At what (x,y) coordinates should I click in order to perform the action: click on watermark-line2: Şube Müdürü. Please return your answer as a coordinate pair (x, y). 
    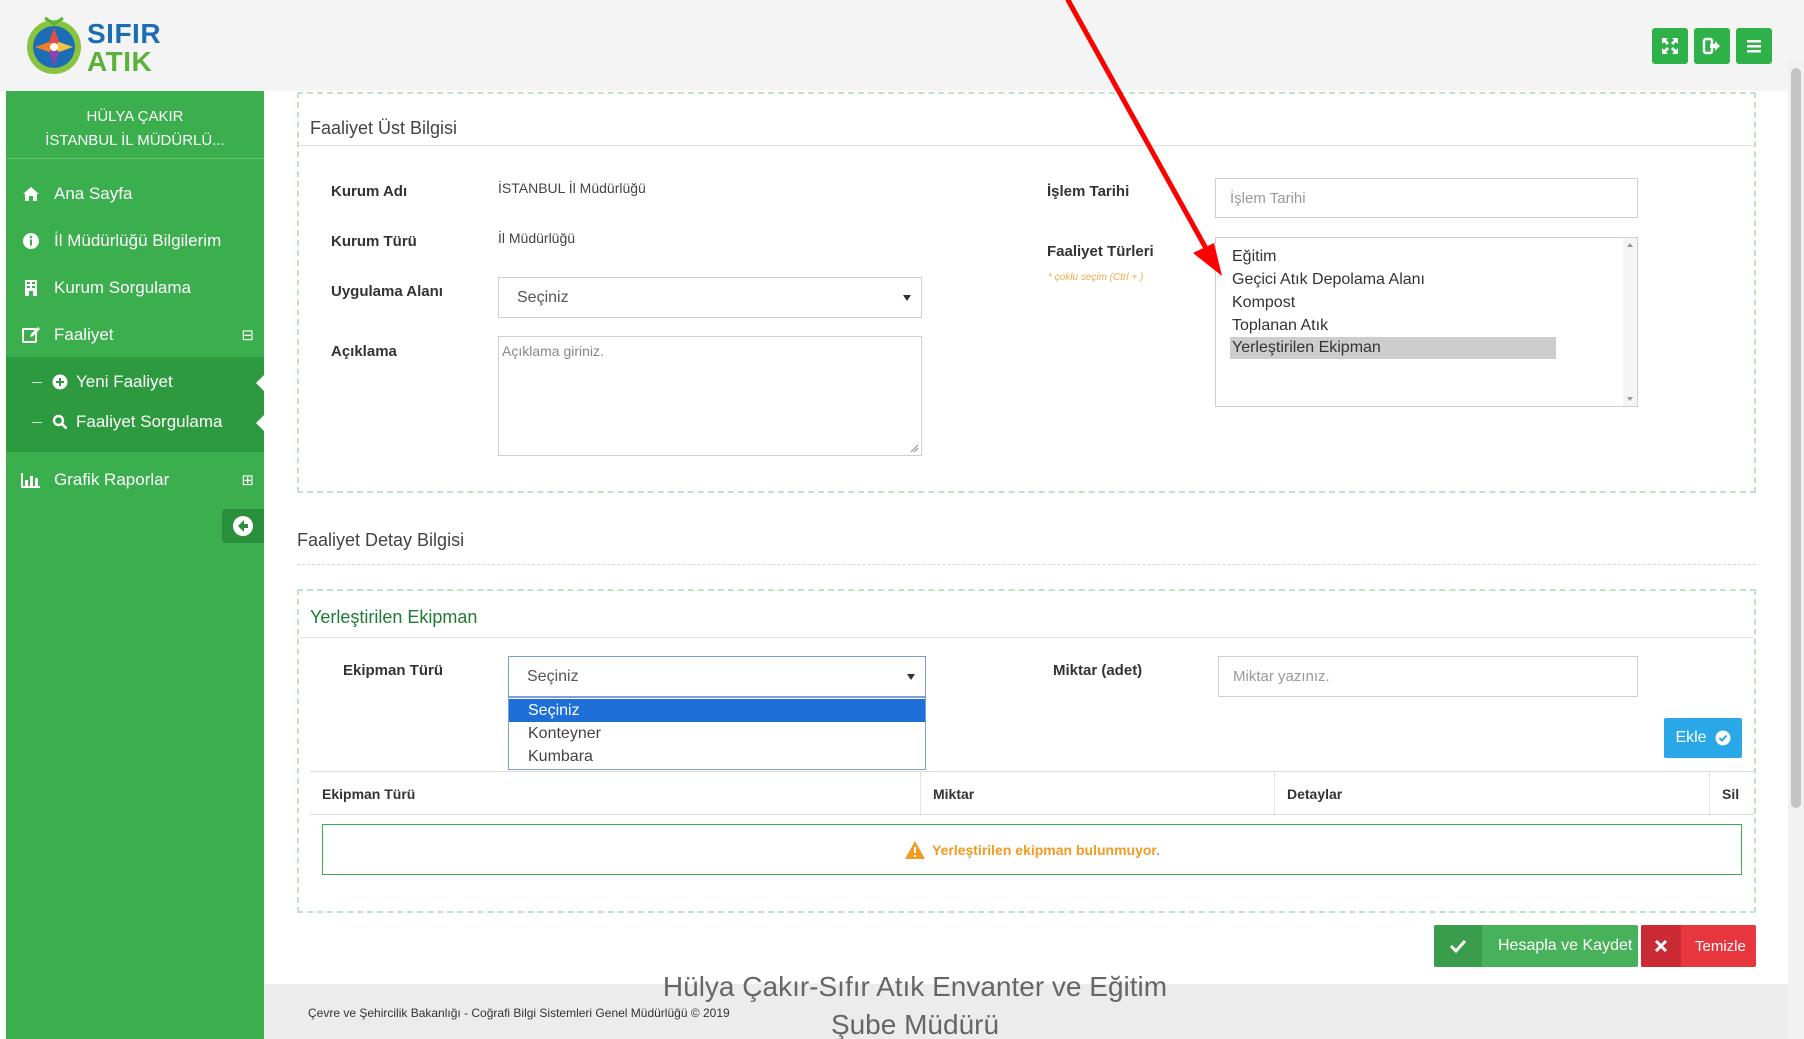
    Looking at the image, I should click on (915, 1024).